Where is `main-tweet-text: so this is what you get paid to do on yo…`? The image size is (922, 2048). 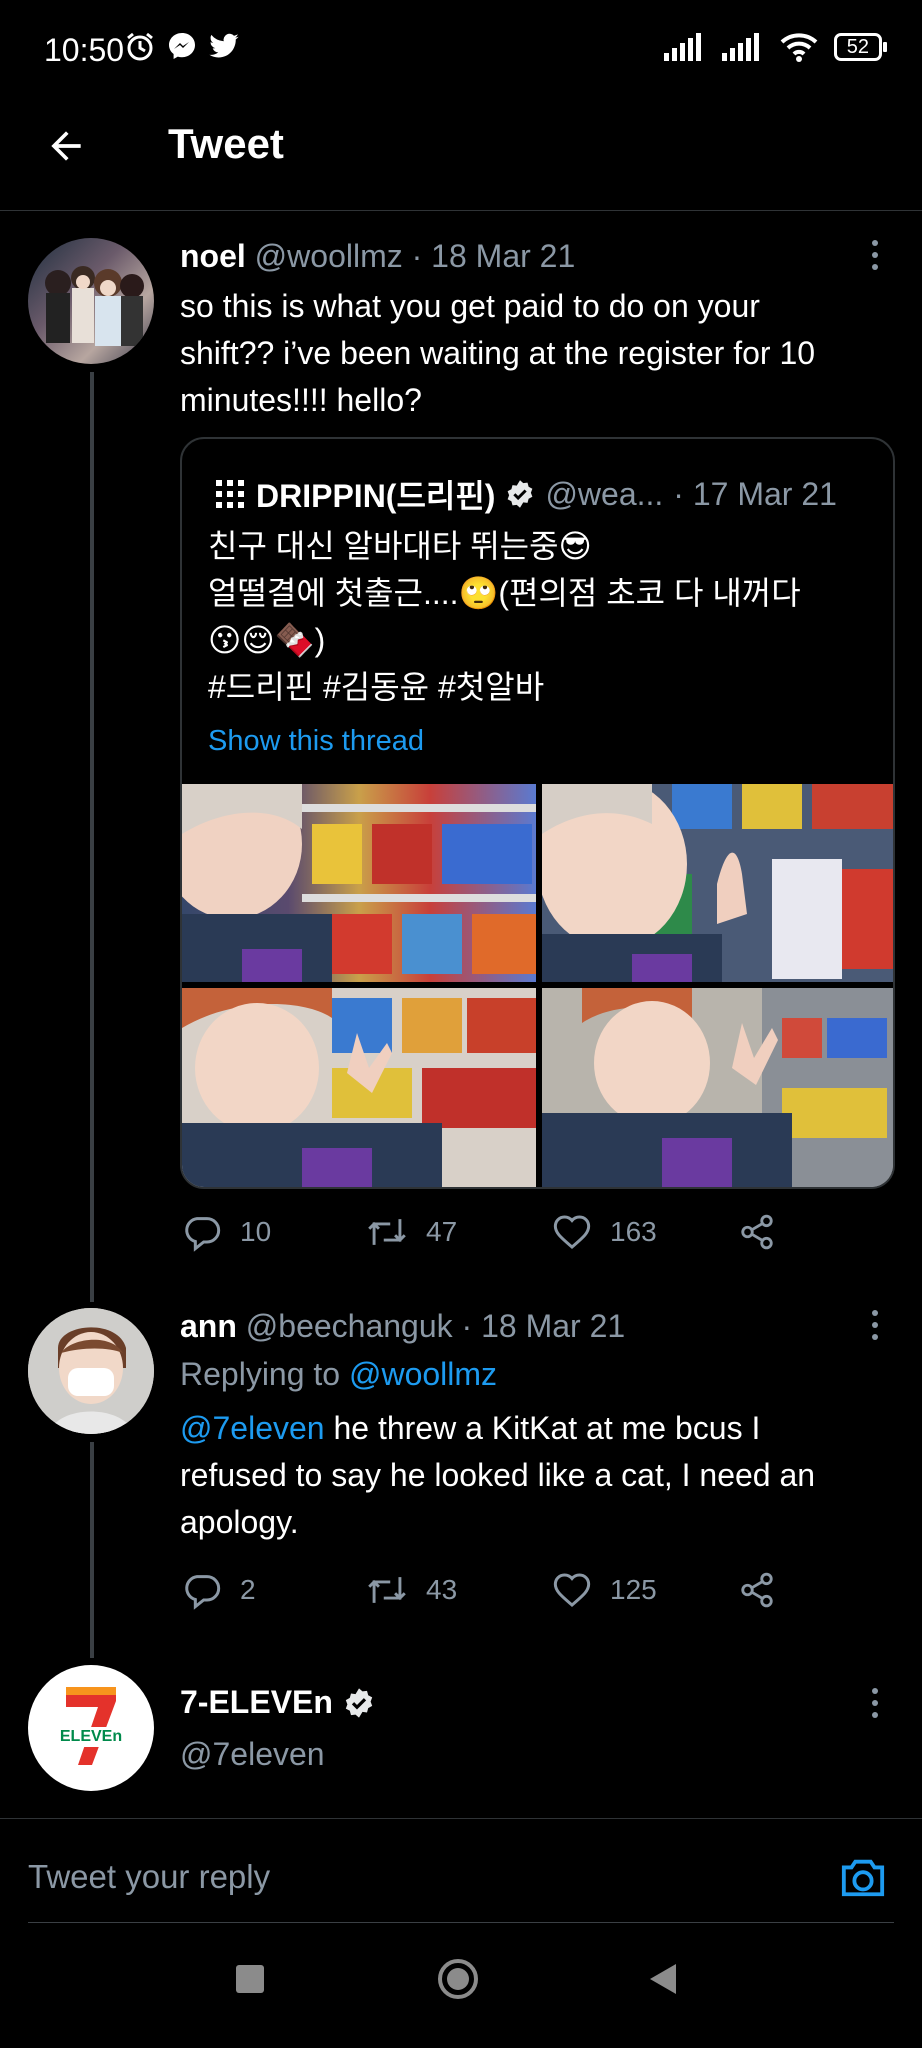 main-tweet-text: so this is what you get paid to do on yo… is located at coordinates (535, 353).